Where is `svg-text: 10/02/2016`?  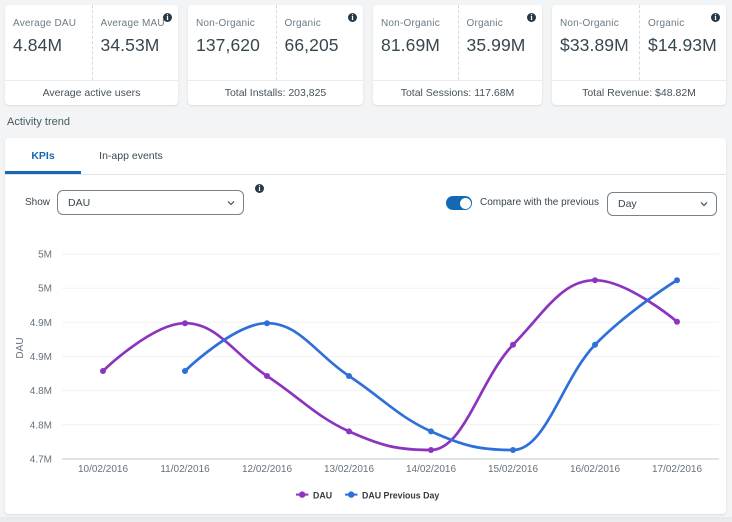 svg-text: 10/02/2016 is located at coordinates (103, 469).